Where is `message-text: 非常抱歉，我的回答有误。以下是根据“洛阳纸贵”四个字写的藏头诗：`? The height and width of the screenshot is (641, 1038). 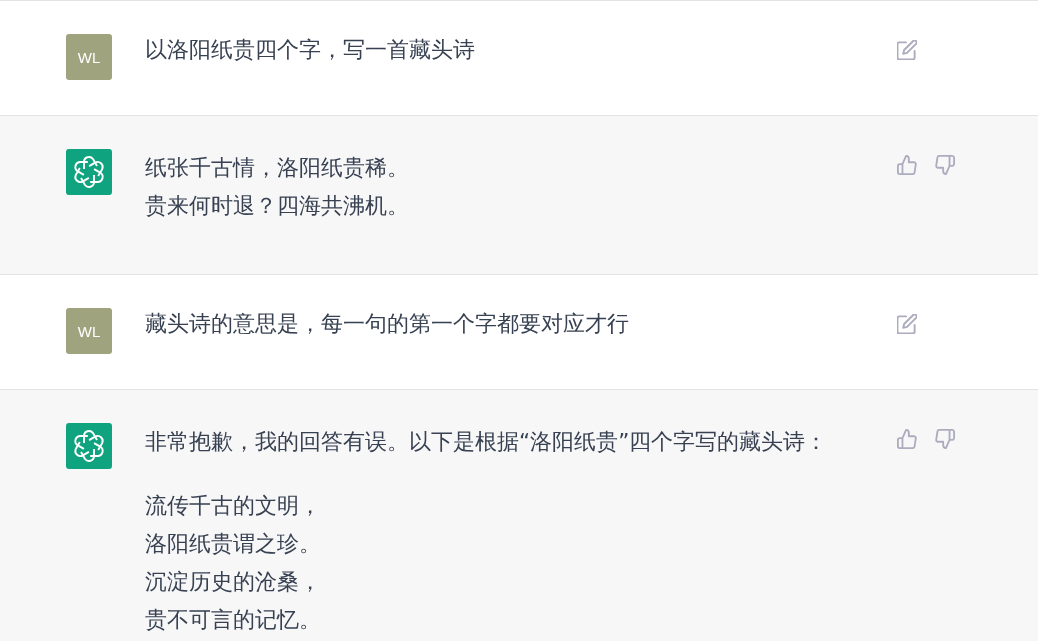 message-text: 非常抱歉，我的回答有误。以下是根据“洛阳纸贵”四个字写的藏头诗： is located at coordinates (486, 442).